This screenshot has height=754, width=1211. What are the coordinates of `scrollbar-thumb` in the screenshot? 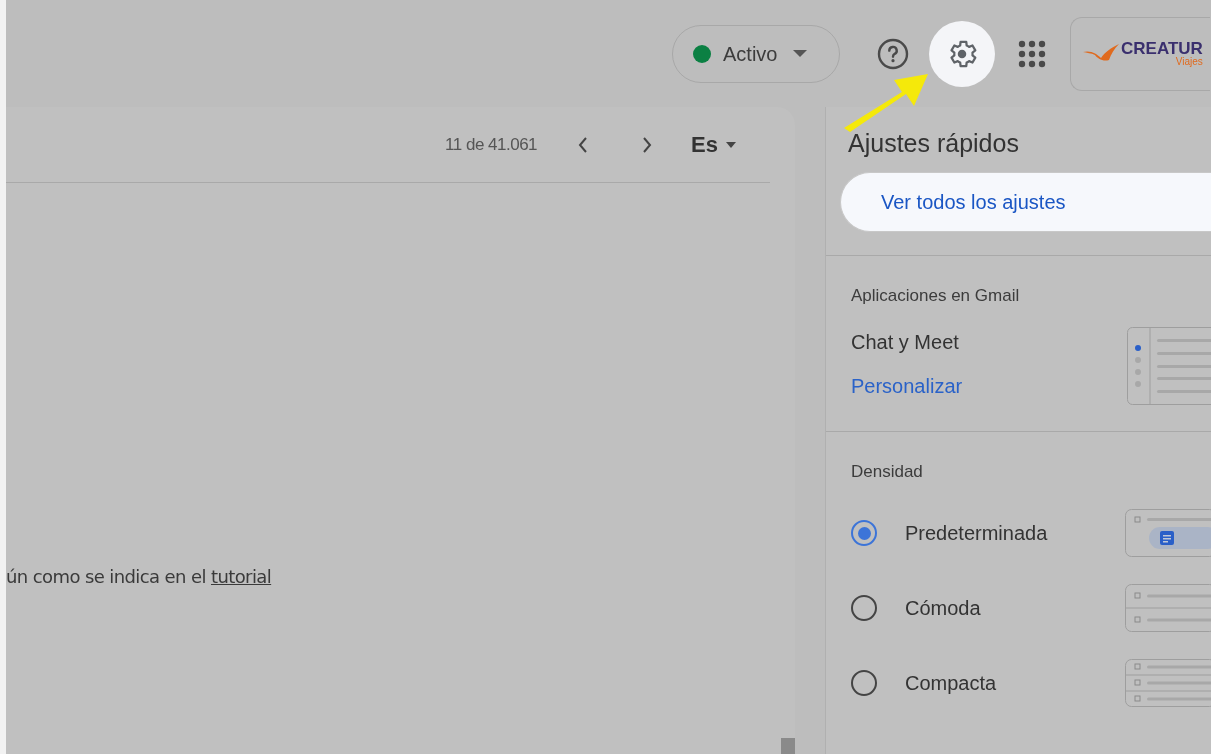 It's located at (788, 746).